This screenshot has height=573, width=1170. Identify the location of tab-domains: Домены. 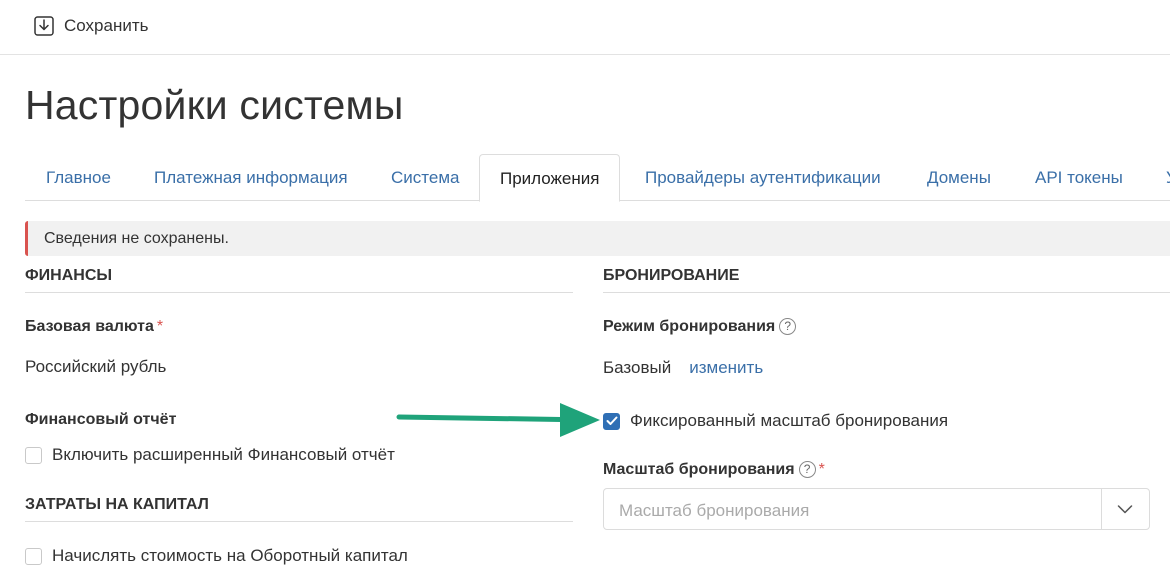
(959, 177).